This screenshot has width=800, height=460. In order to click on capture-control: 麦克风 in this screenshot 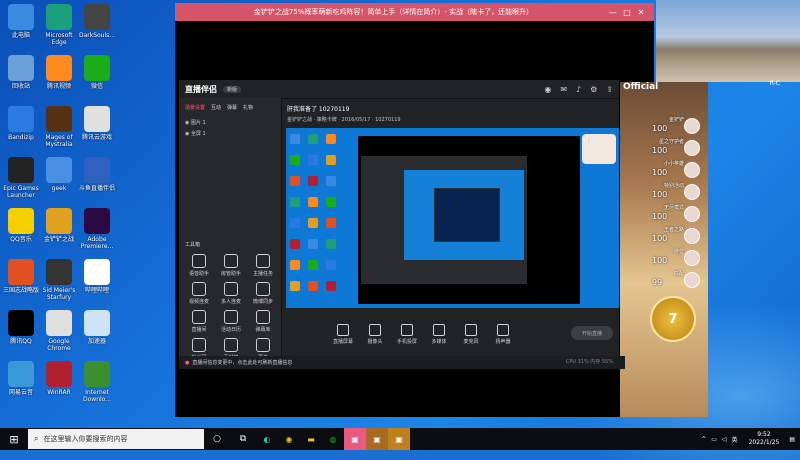, I will do `click(471, 334)`.